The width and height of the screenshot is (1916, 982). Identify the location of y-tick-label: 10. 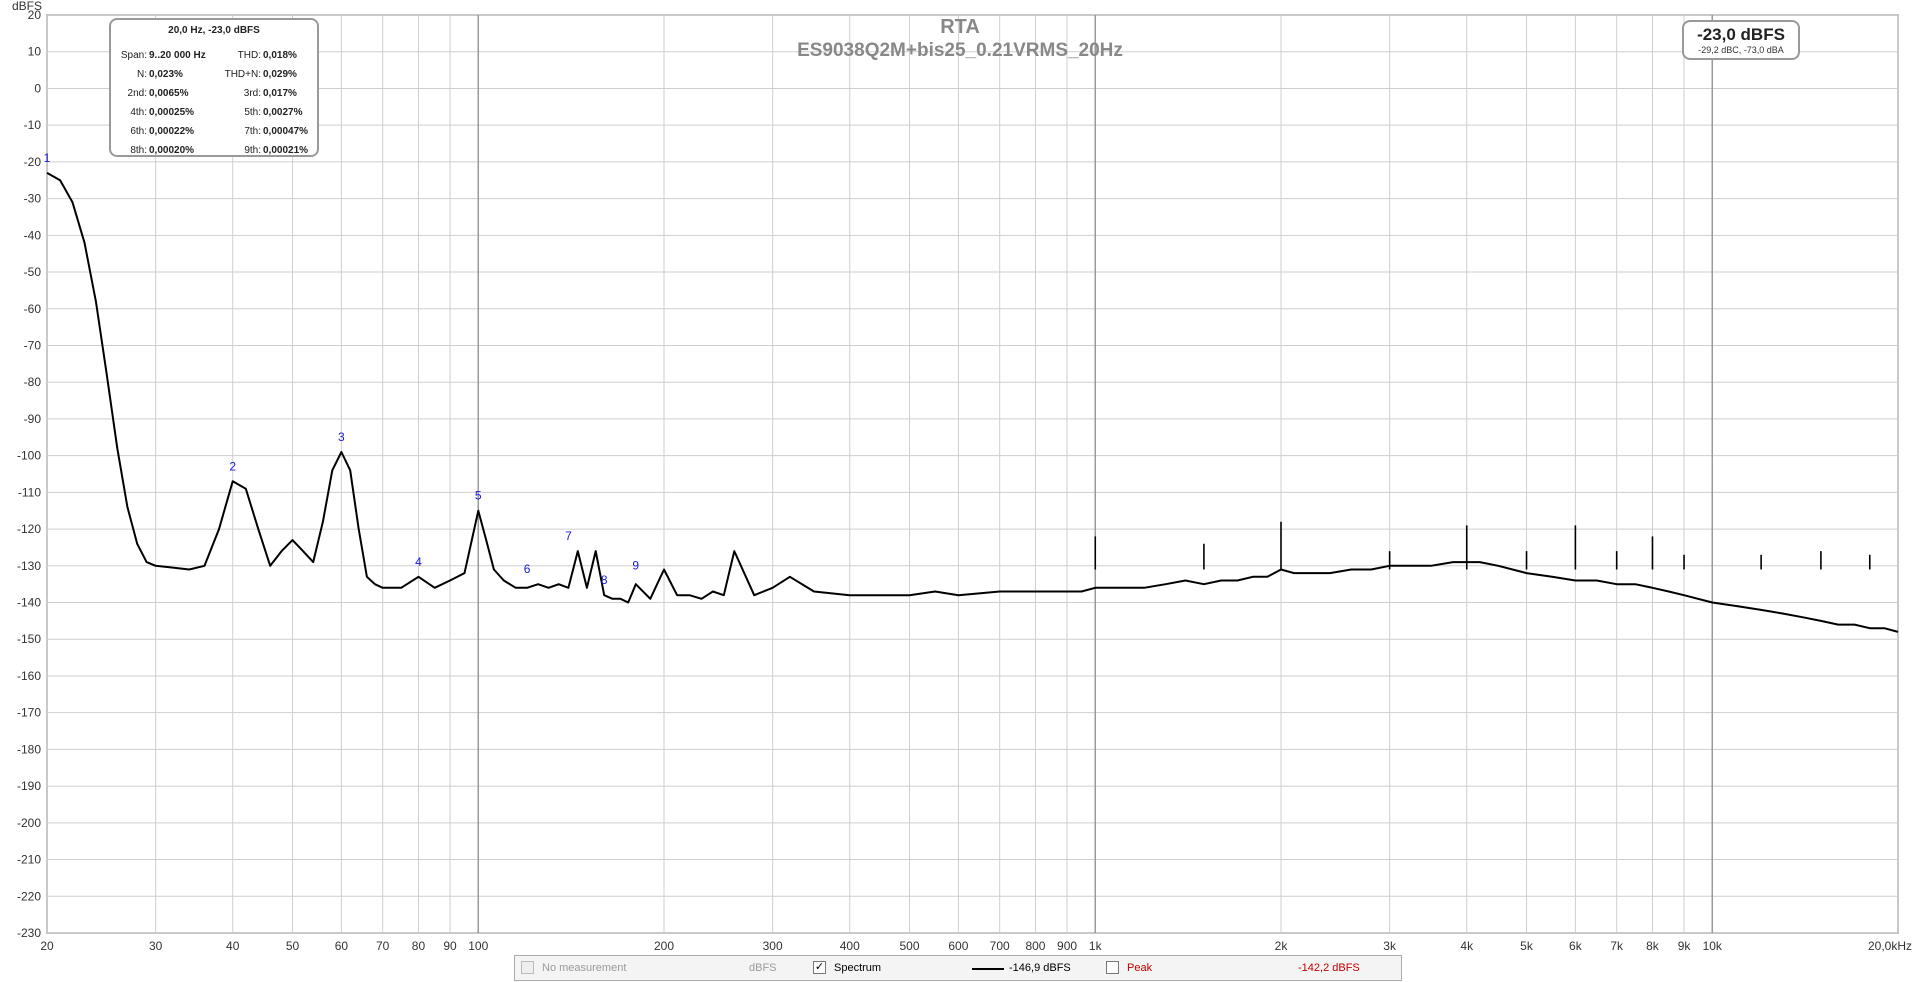
(35, 52).